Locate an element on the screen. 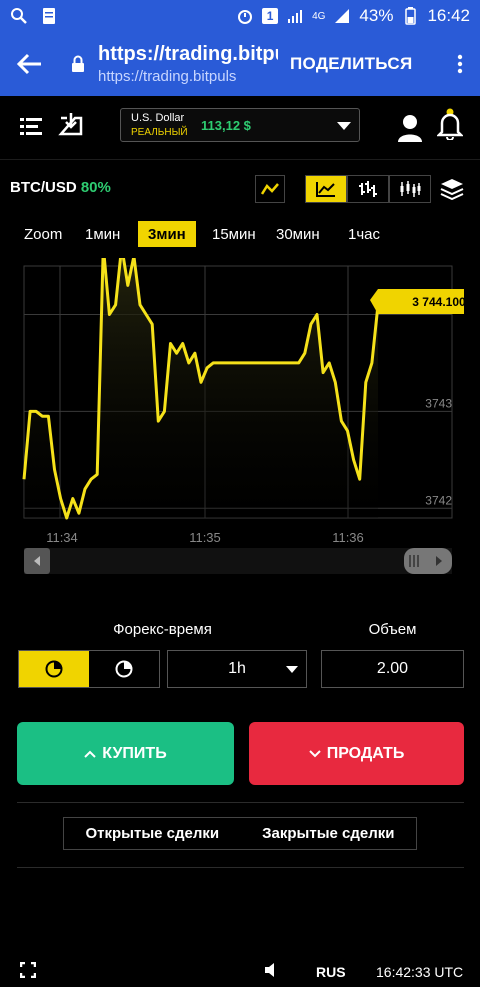 The height and width of the screenshot is (987, 480). battery-percent: 43% is located at coordinates (376, 15).